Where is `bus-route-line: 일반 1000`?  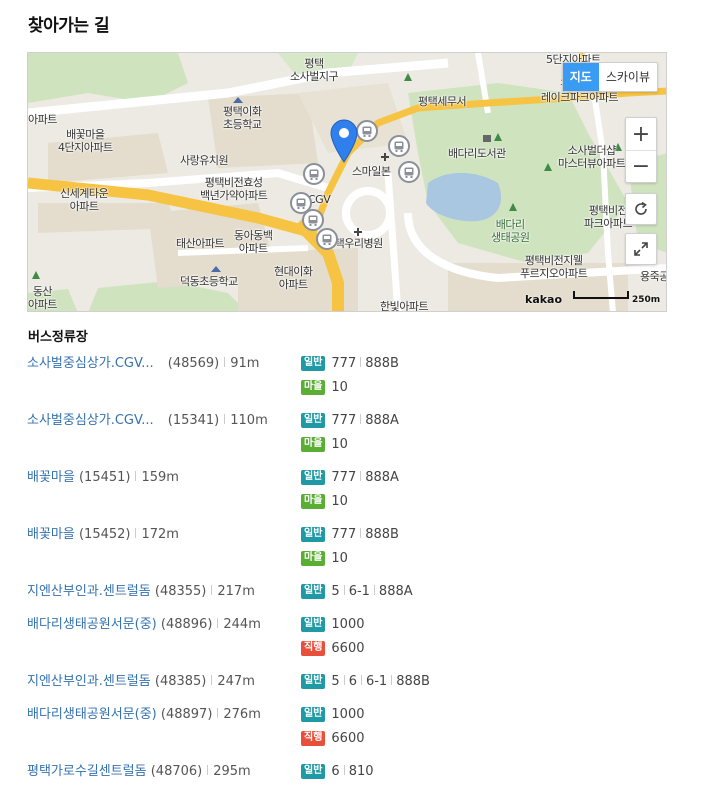
bus-route-line: 일반 1000 is located at coordinates (333, 624).